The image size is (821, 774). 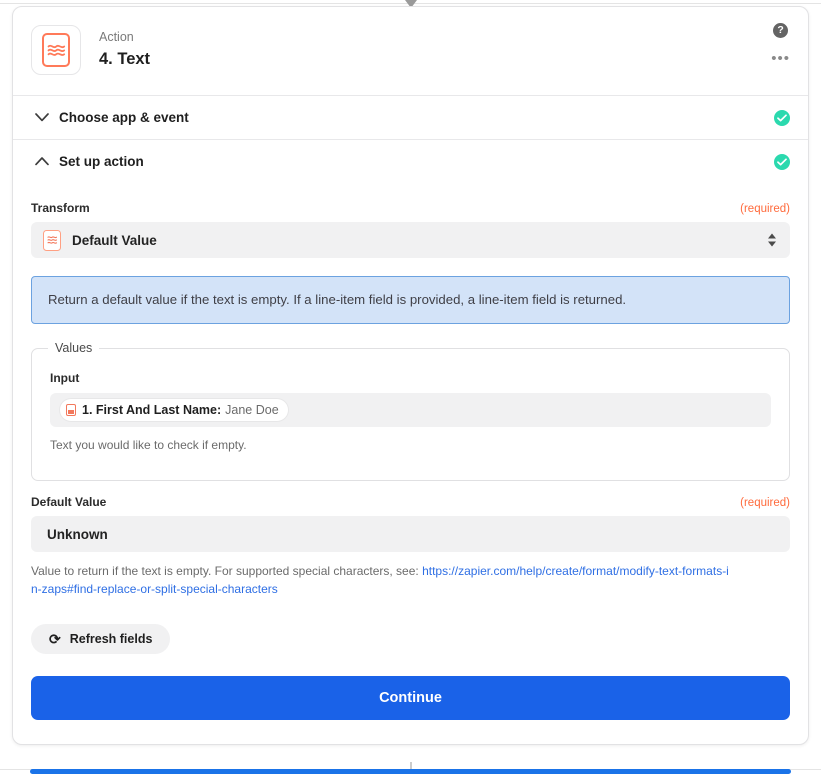 What do you see at coordinates (69, 502) in the screenshot?
I see `default-value-label: Default Value` at bounding box center [69, 502].